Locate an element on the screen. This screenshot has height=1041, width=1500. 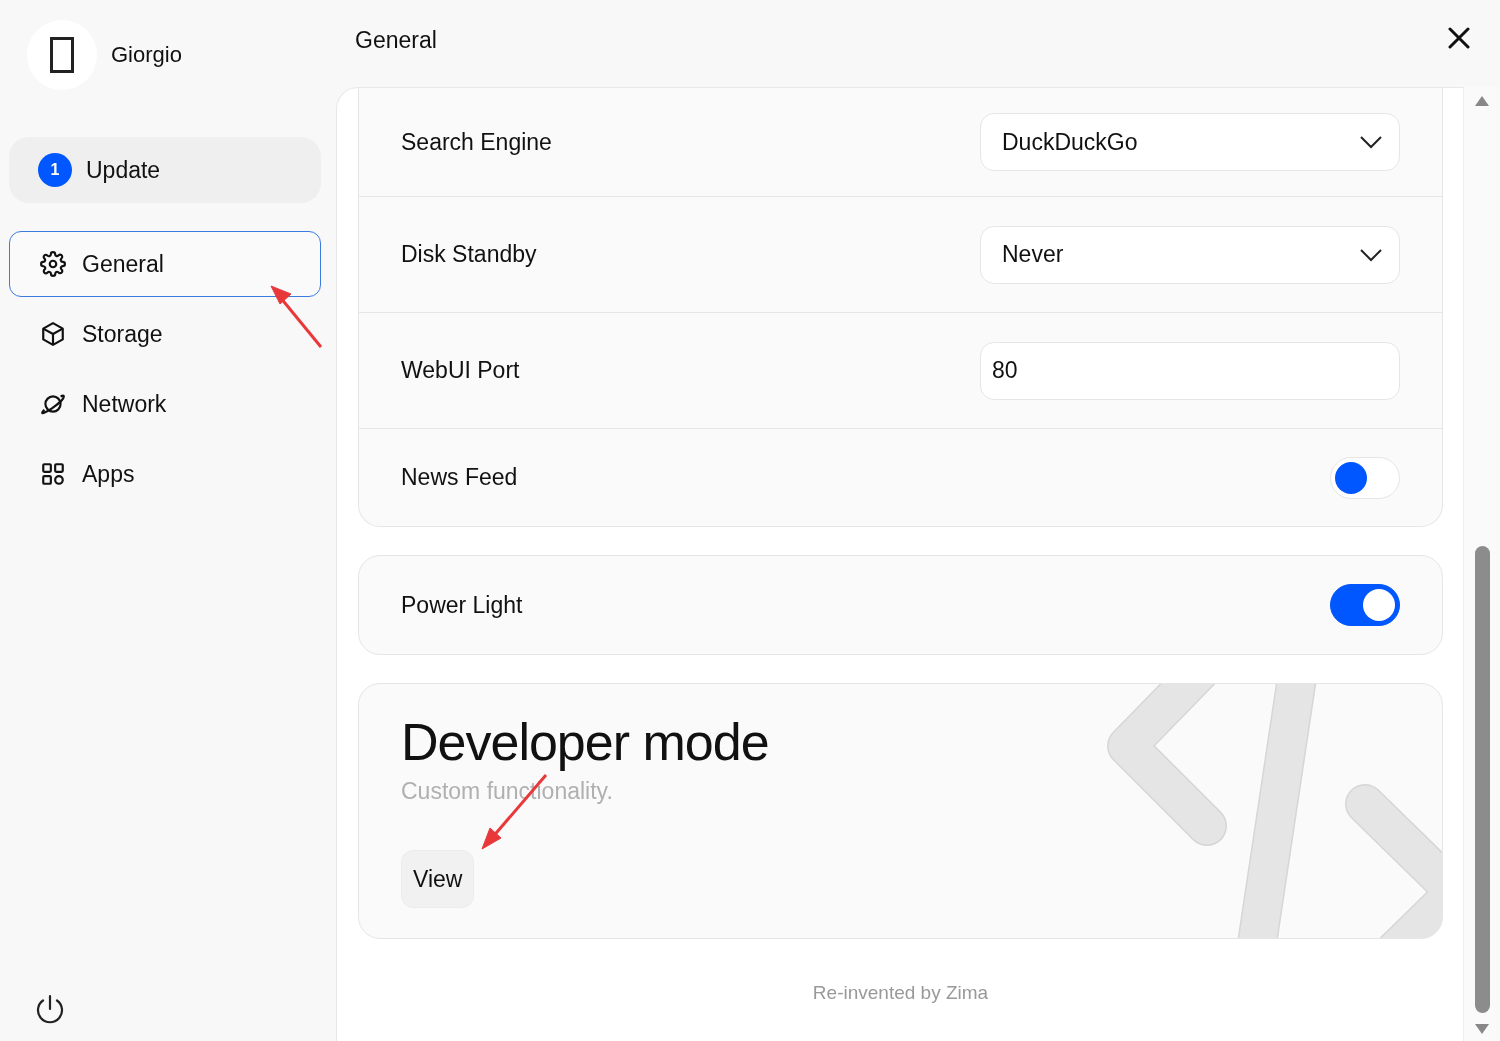
page-title: General is located at coordinates (396, 40).